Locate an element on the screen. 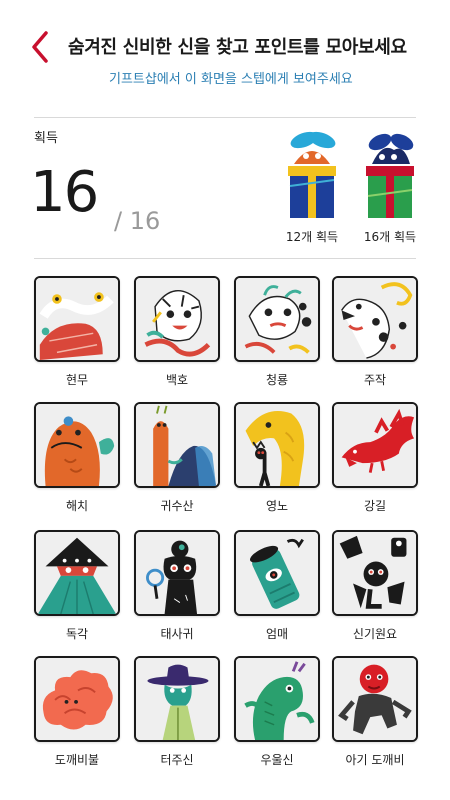 The width and height of the screenshot is (450, 800). creature-card: 아기 도깨비 is located at coordinates (375, 712).